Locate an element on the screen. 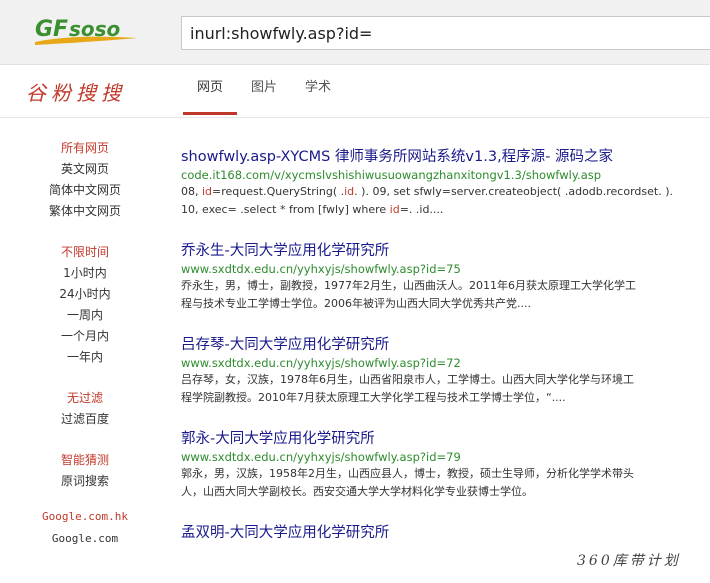 The width and height of the screenshot is (710, 583). domain-google-com: Google.com is located at coordinates (85, 539).